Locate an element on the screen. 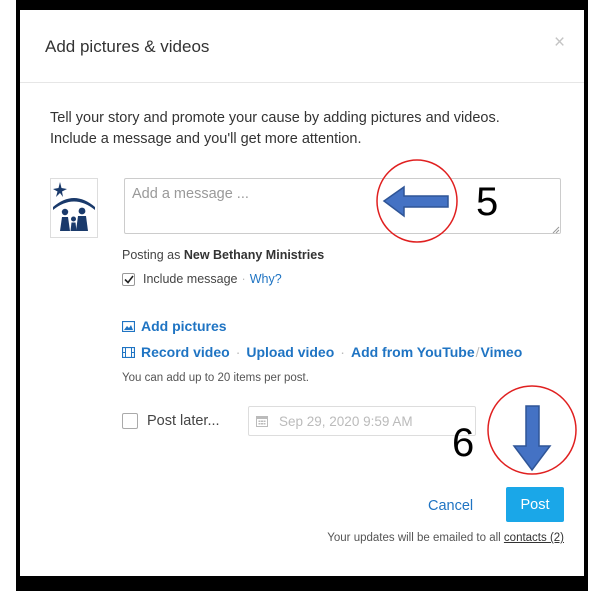 Image resolution: width=603 pixels, height=591 pixels. contacts-link: contacts (2) is located at coordinates (534, 538).